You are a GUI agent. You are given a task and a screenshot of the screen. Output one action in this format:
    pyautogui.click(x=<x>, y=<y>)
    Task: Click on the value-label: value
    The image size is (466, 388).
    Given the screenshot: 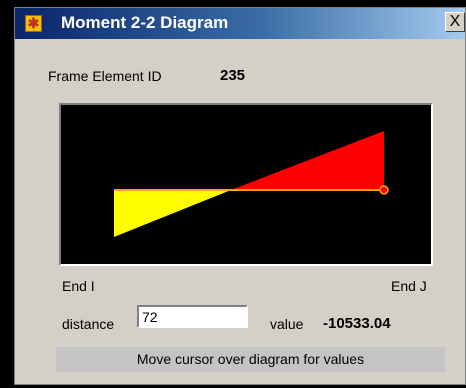 What is the action you would take?
    pyautogui.click(x=287, y=324)
    